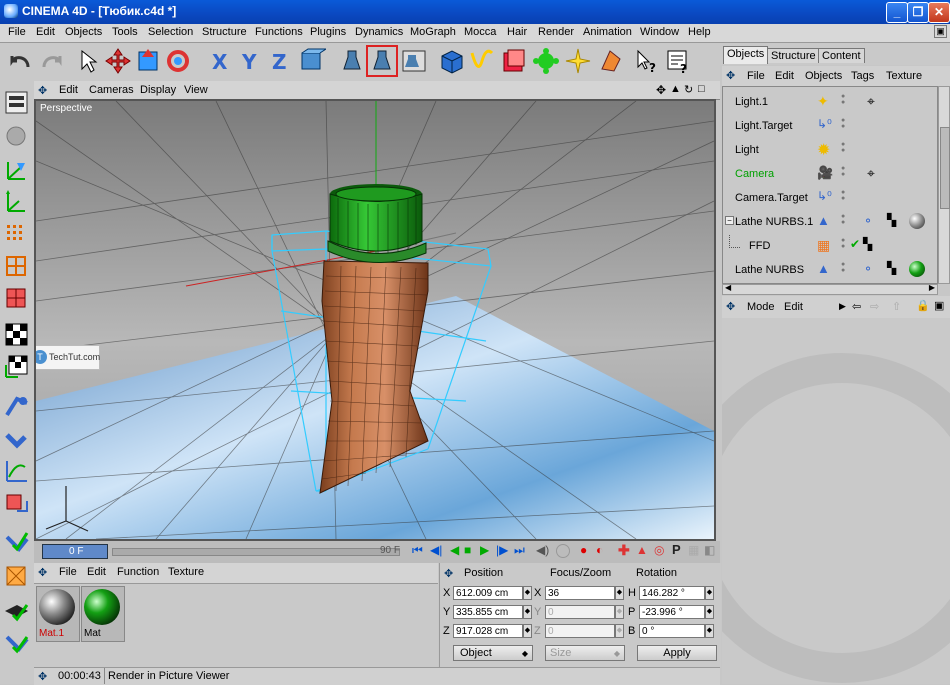 The width and height of the screenshot is (950, 685). I want to click on points-tool-icon, so click(16, 234).